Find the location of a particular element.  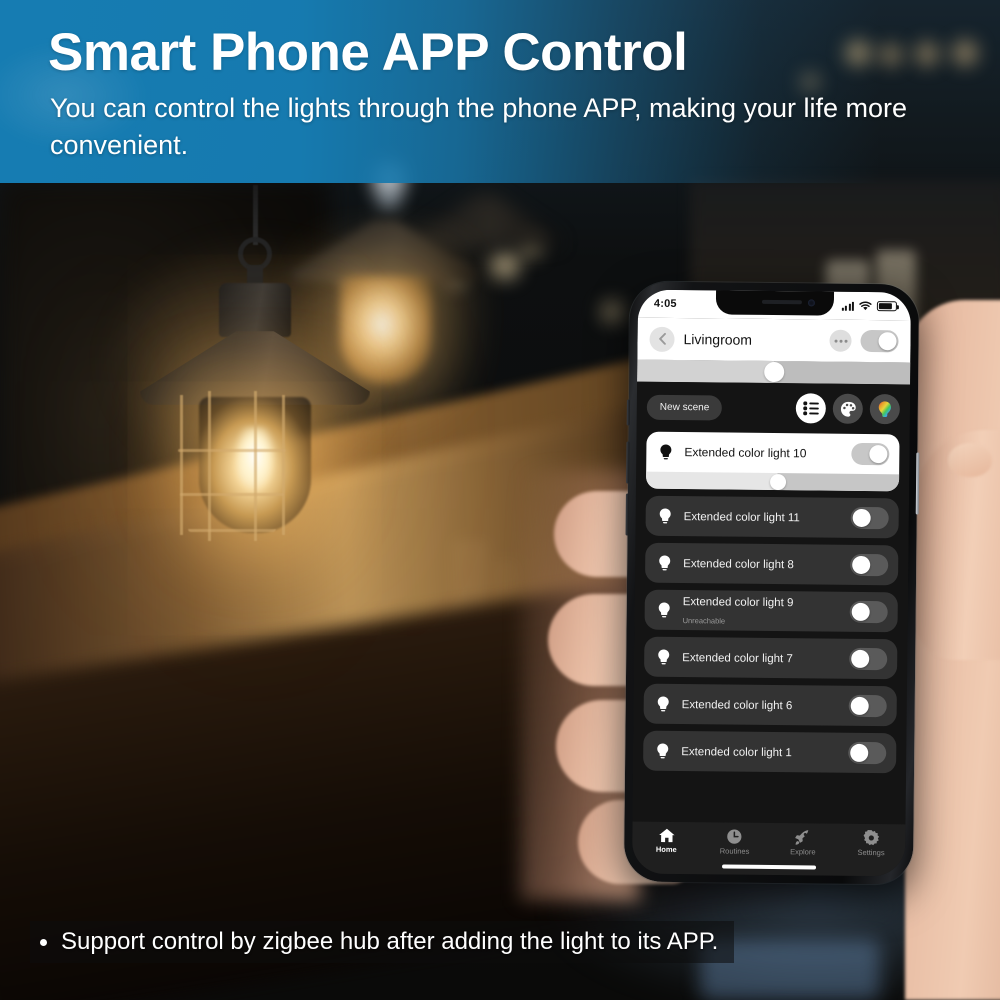

light-card: Extended color light 8 is located at coordinates (771, 564).